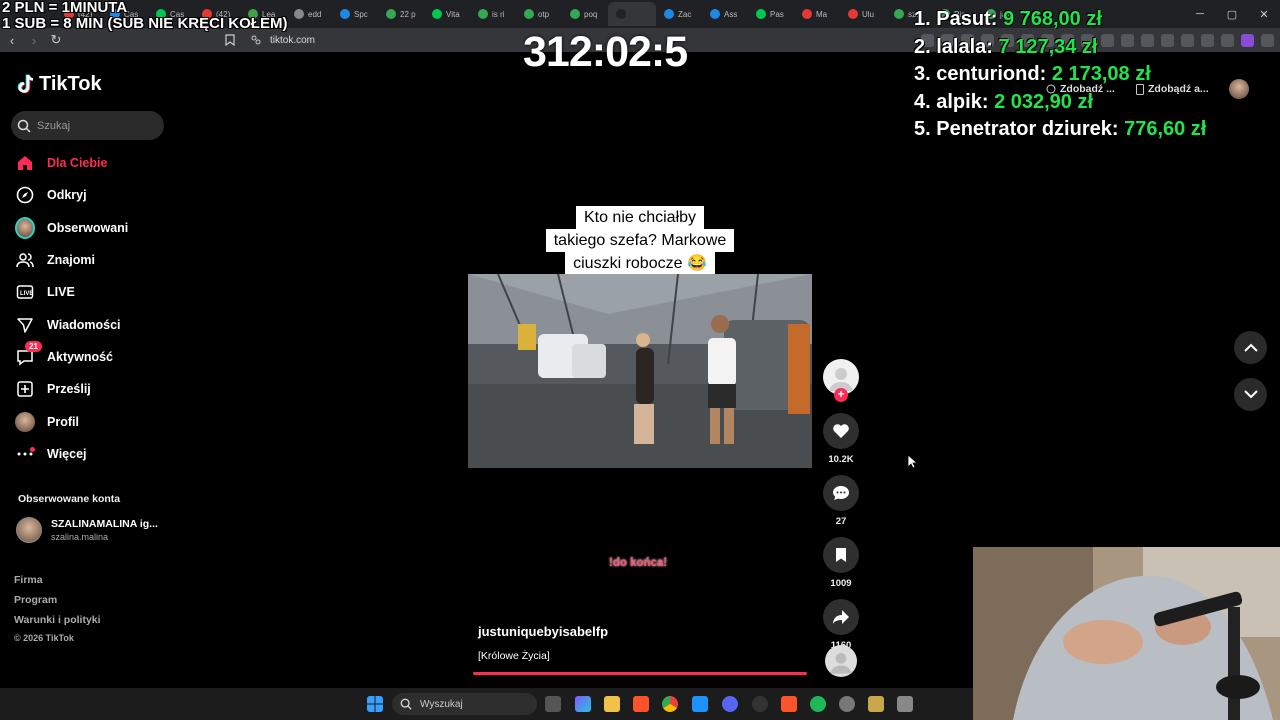  I want to click on vpn-icon, so click(1247, 40).